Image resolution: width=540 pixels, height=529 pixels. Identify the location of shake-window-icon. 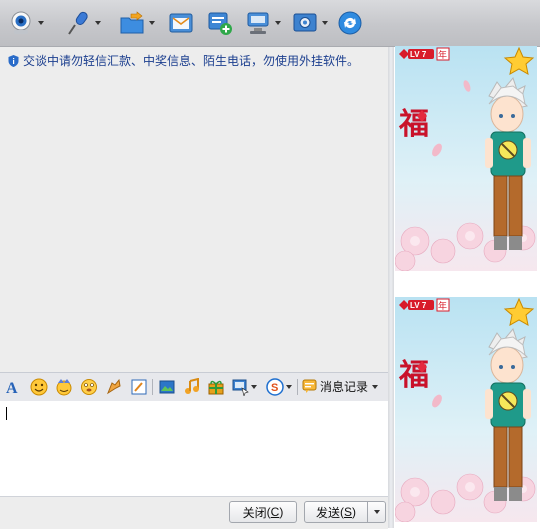
(114, 387).